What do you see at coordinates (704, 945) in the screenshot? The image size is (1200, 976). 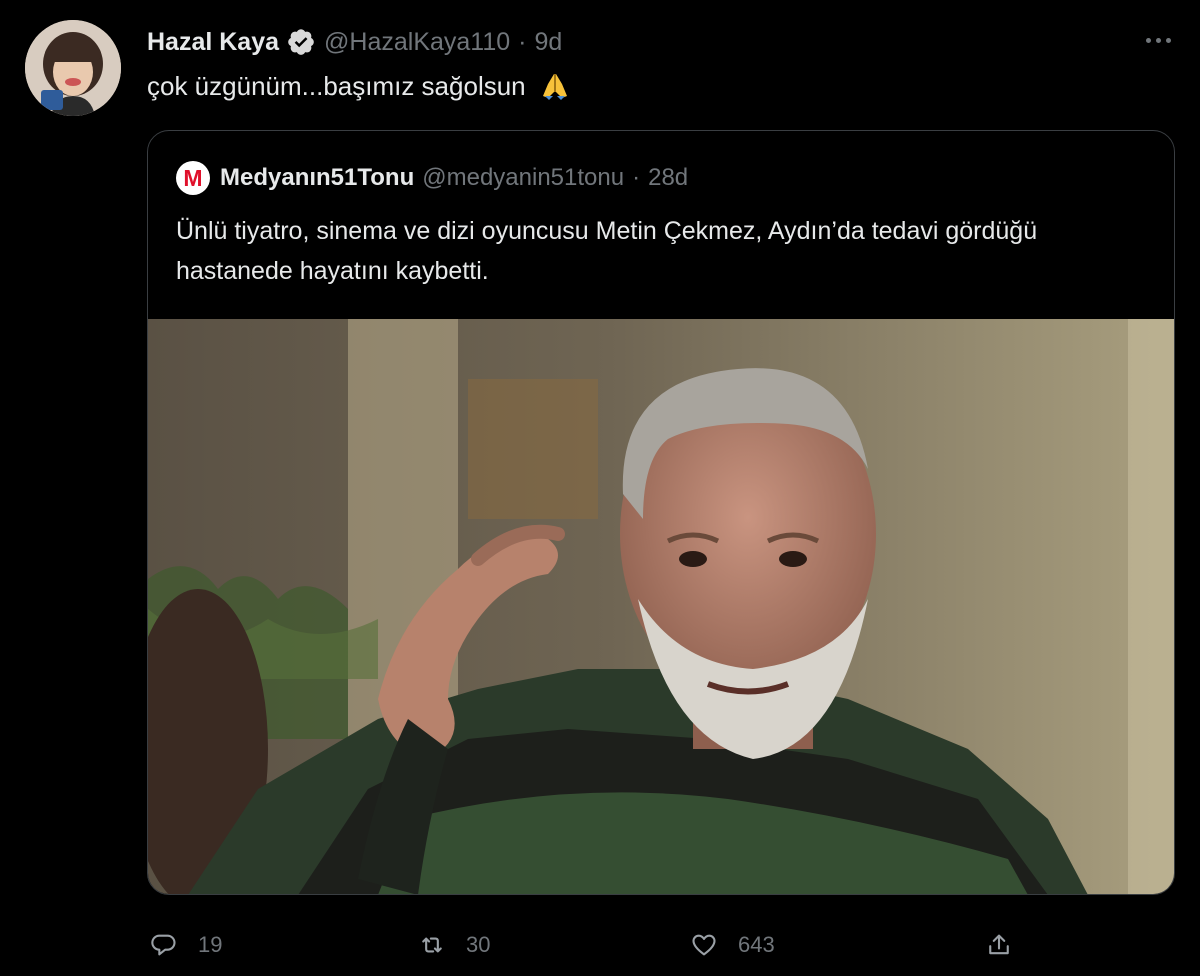 I see `heart-icon` at bounding box center [704, 945].